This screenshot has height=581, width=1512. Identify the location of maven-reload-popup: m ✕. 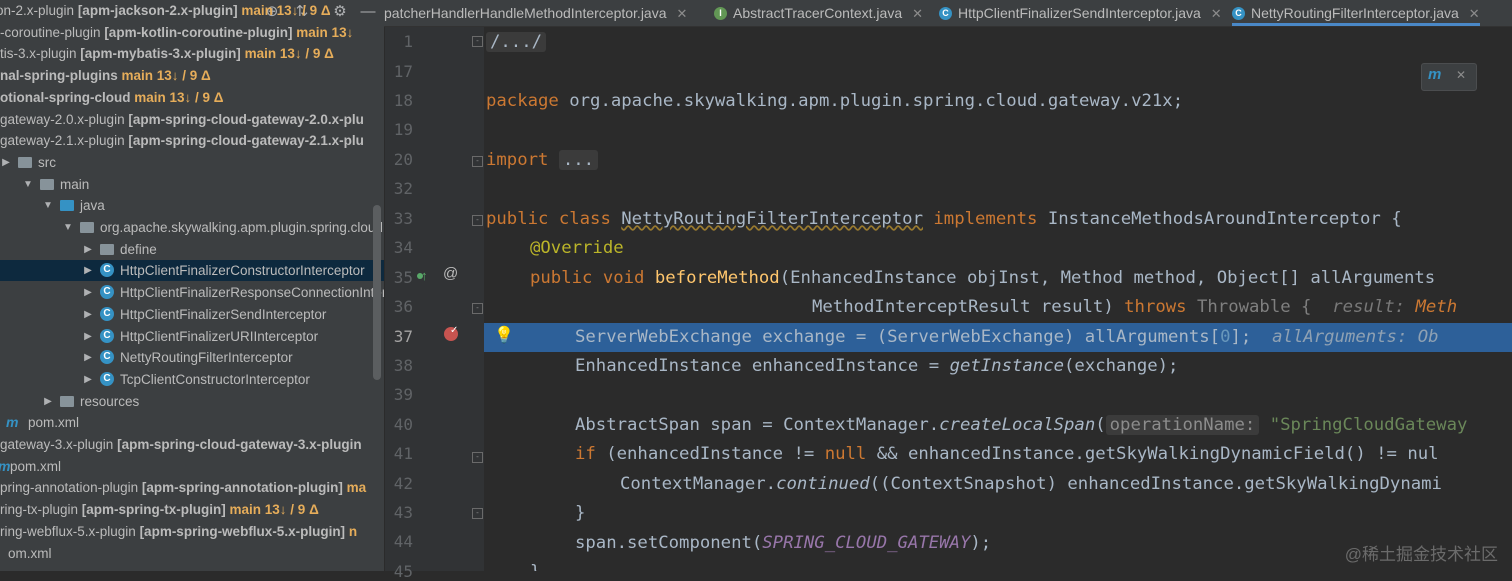
(1449, 77).